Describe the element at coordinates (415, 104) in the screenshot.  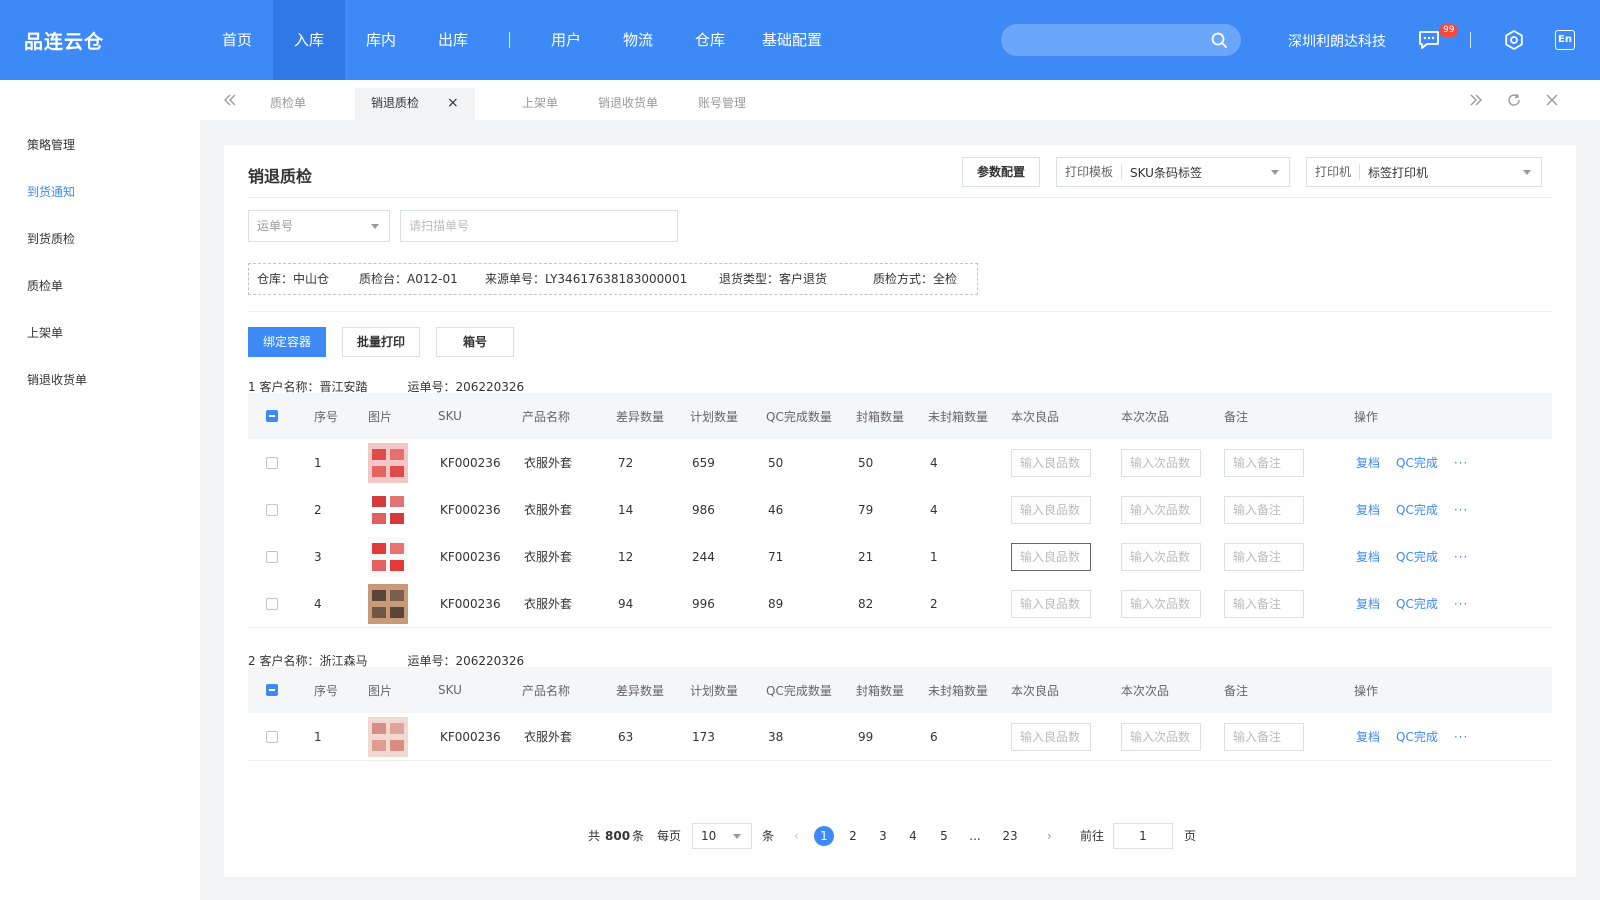
I see `tab-return-qc: 销退质检 ×` at that location.